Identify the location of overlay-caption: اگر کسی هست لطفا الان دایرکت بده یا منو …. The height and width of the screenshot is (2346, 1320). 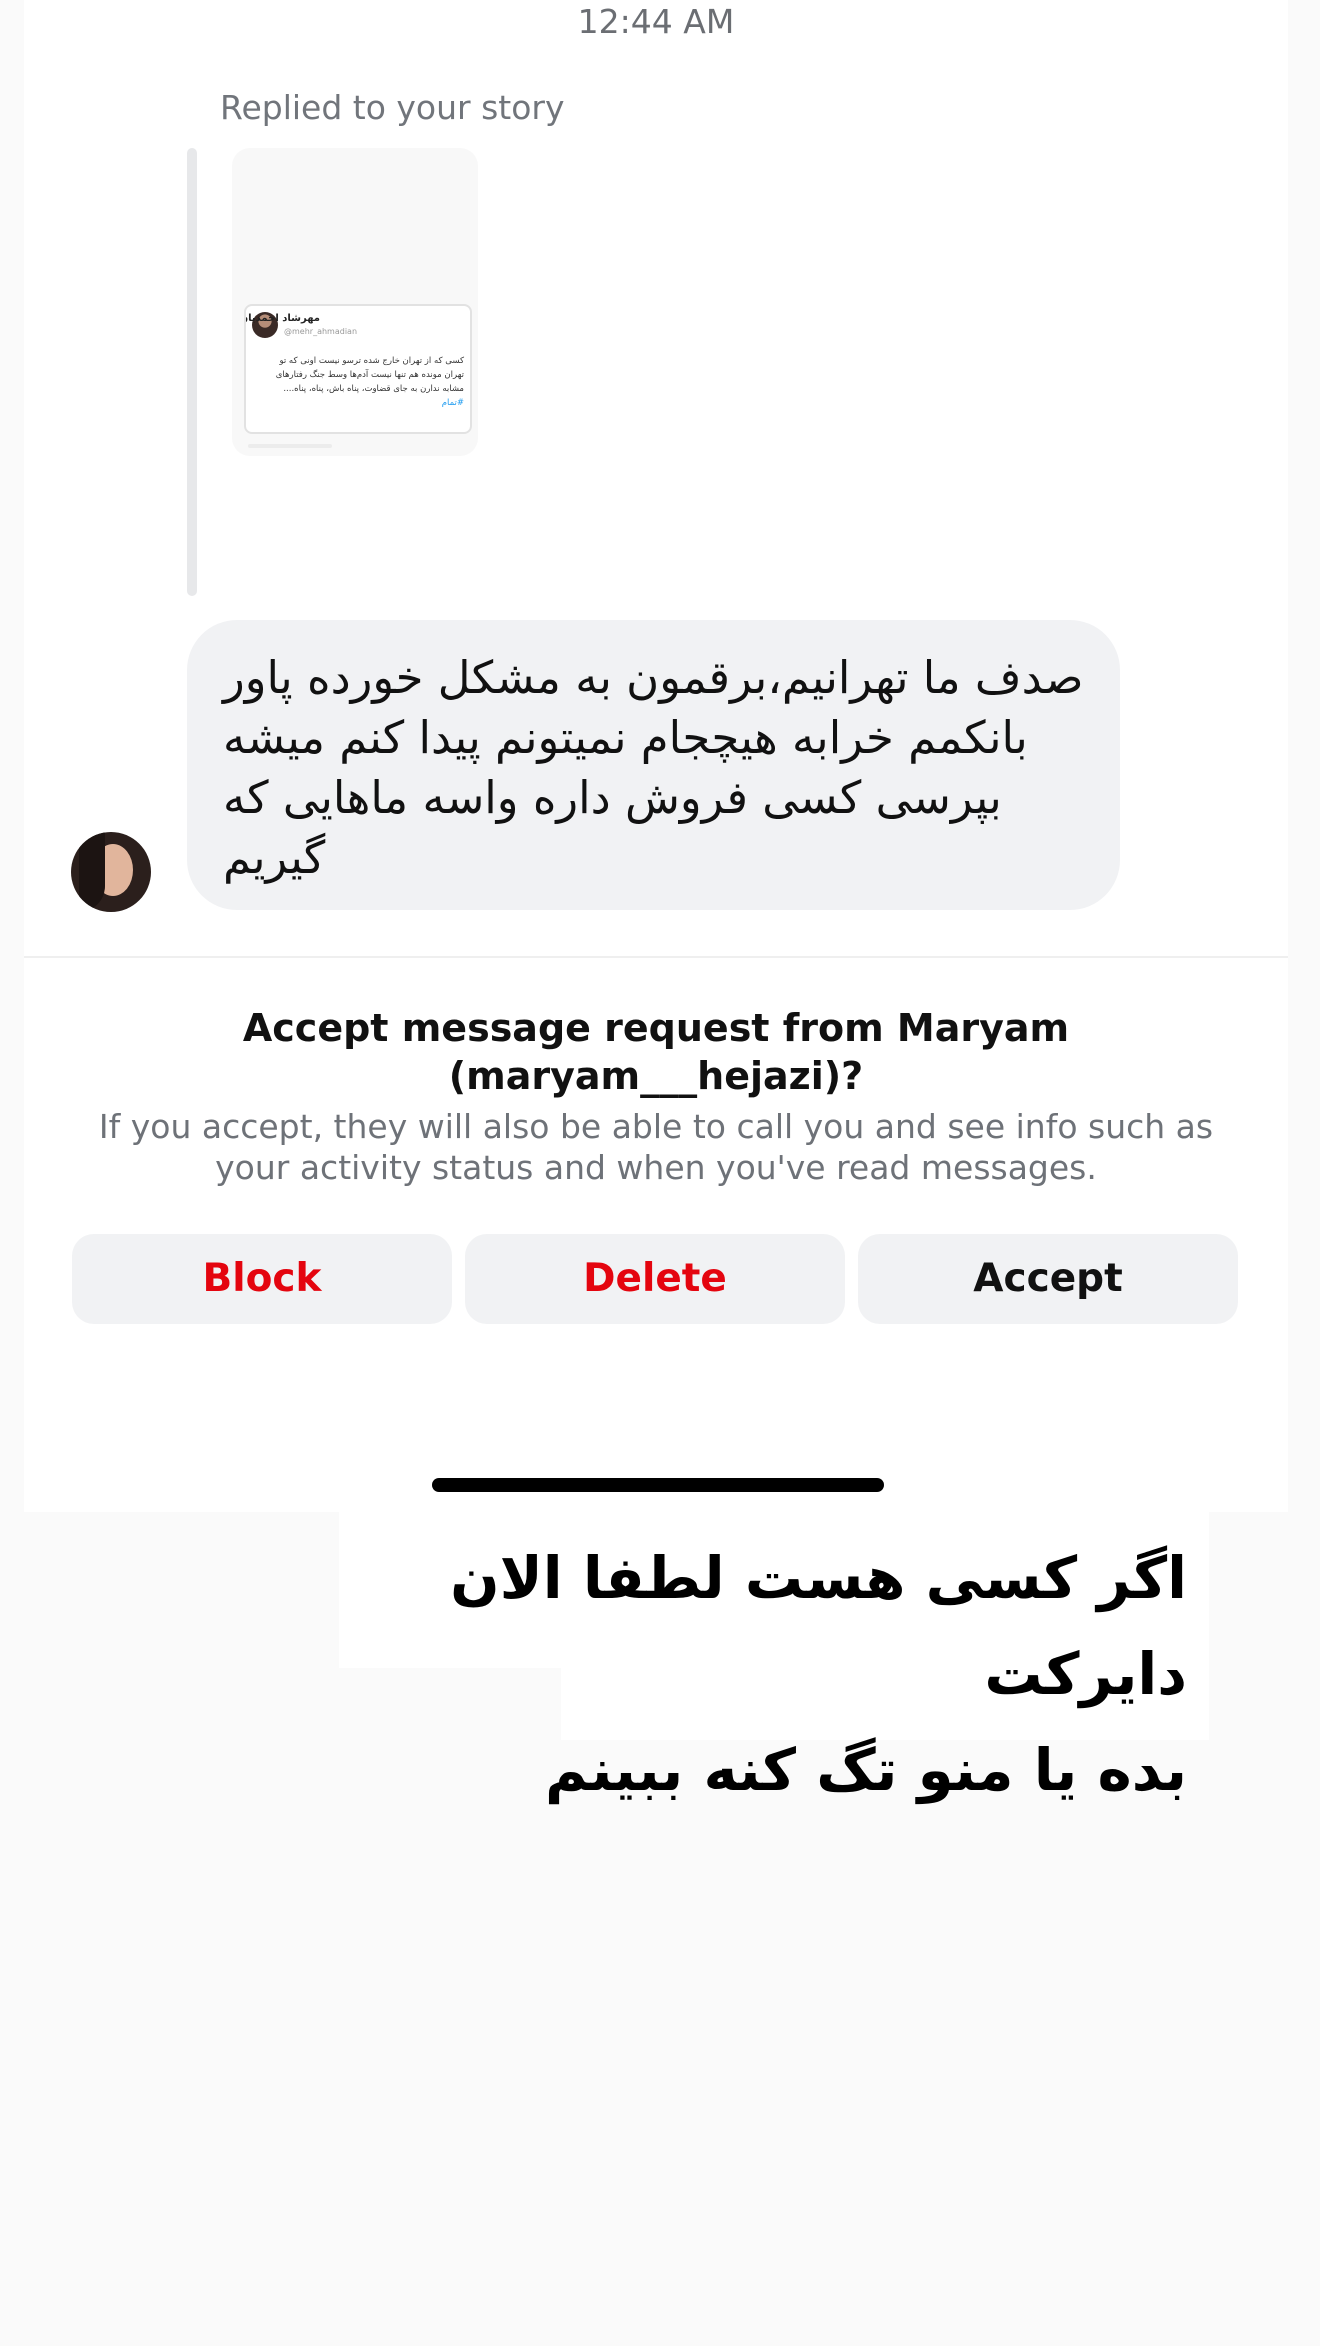
(763, 1674).